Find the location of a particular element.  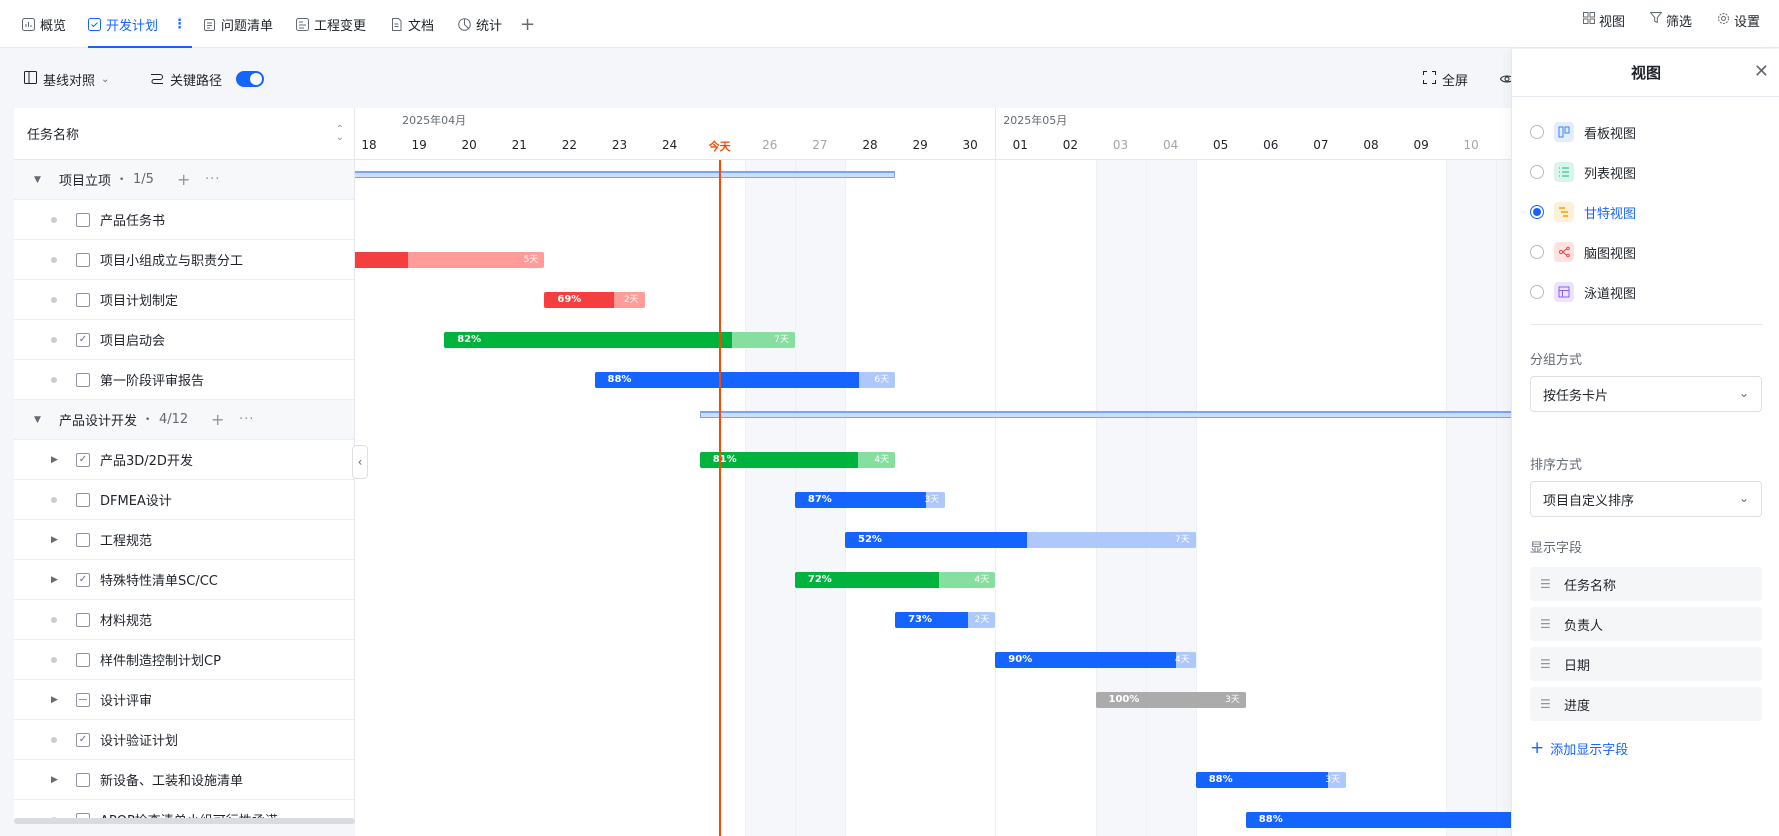

more-vertical-icon: ⋮ is located at coordinates (179, 24).